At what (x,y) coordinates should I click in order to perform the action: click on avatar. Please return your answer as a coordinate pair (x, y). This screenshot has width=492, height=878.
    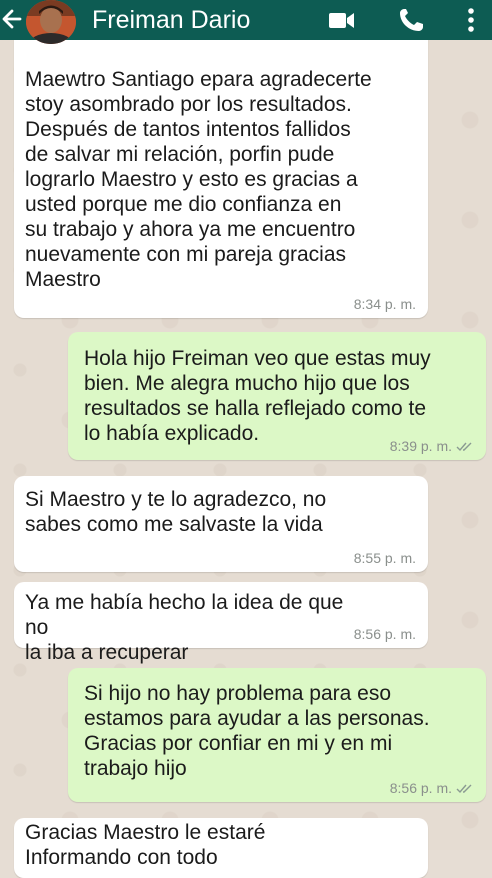
    Looking at the image, I should click on (51, 22).